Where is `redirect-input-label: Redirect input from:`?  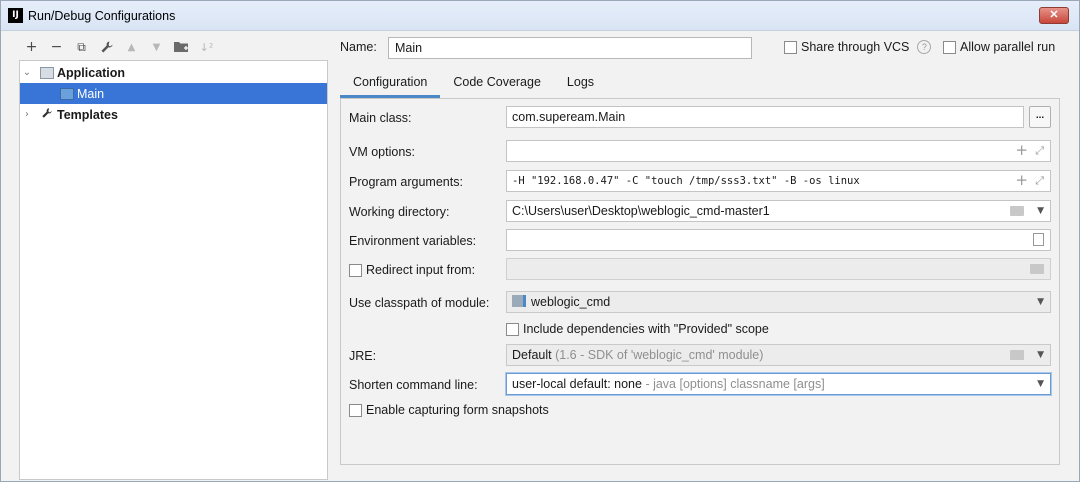
redirect-input-label: Redirect input from: is located at coordinates (421, 270).